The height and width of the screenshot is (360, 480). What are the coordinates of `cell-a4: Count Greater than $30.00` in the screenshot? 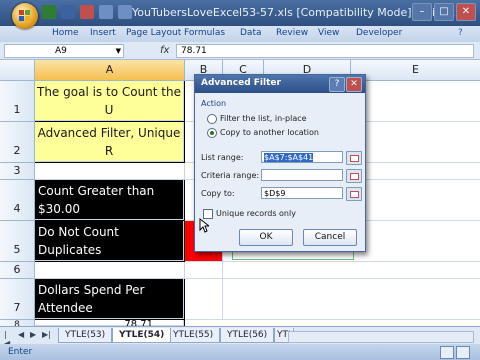 It's located at (109, 200).